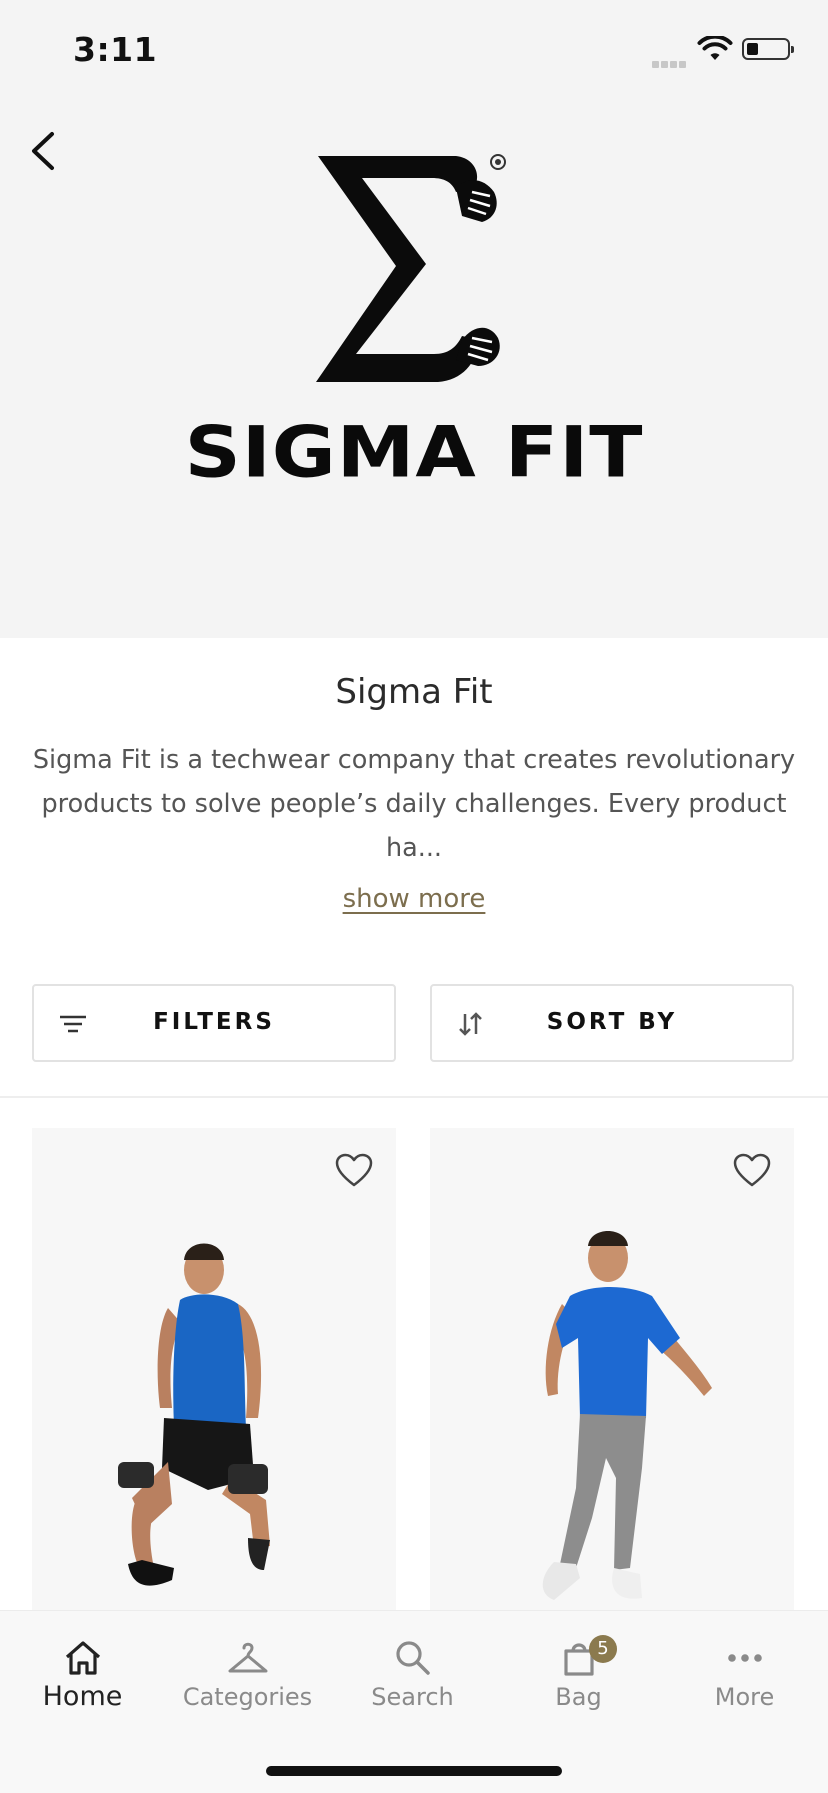  What do you see at coordinates (115, 49) in the screenshot?
I see `status-time: 3:11` at bounding box center [115, 49].